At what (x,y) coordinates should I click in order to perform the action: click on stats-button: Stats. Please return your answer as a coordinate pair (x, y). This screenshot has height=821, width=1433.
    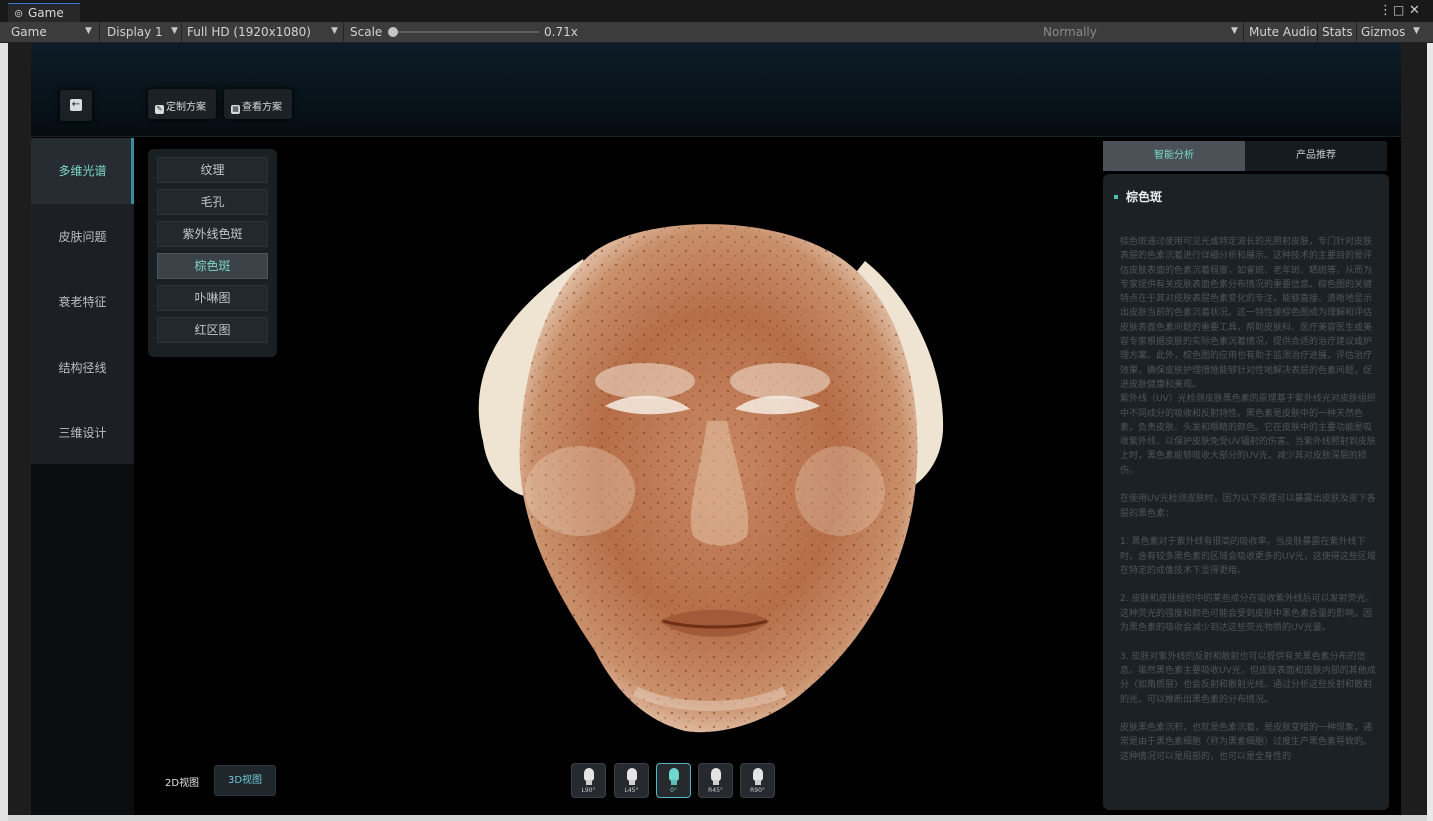
    Looking at the image, I should click on (1337, 32).